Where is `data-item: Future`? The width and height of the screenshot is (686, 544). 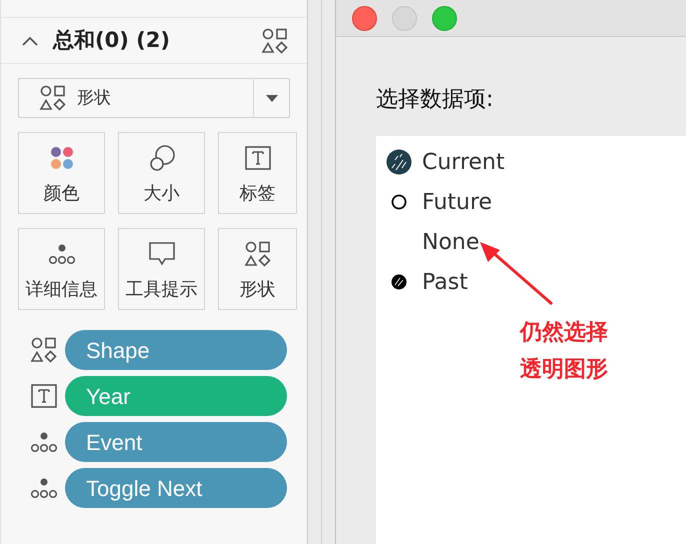
data-item: Future is located at coordinates (531, 202).